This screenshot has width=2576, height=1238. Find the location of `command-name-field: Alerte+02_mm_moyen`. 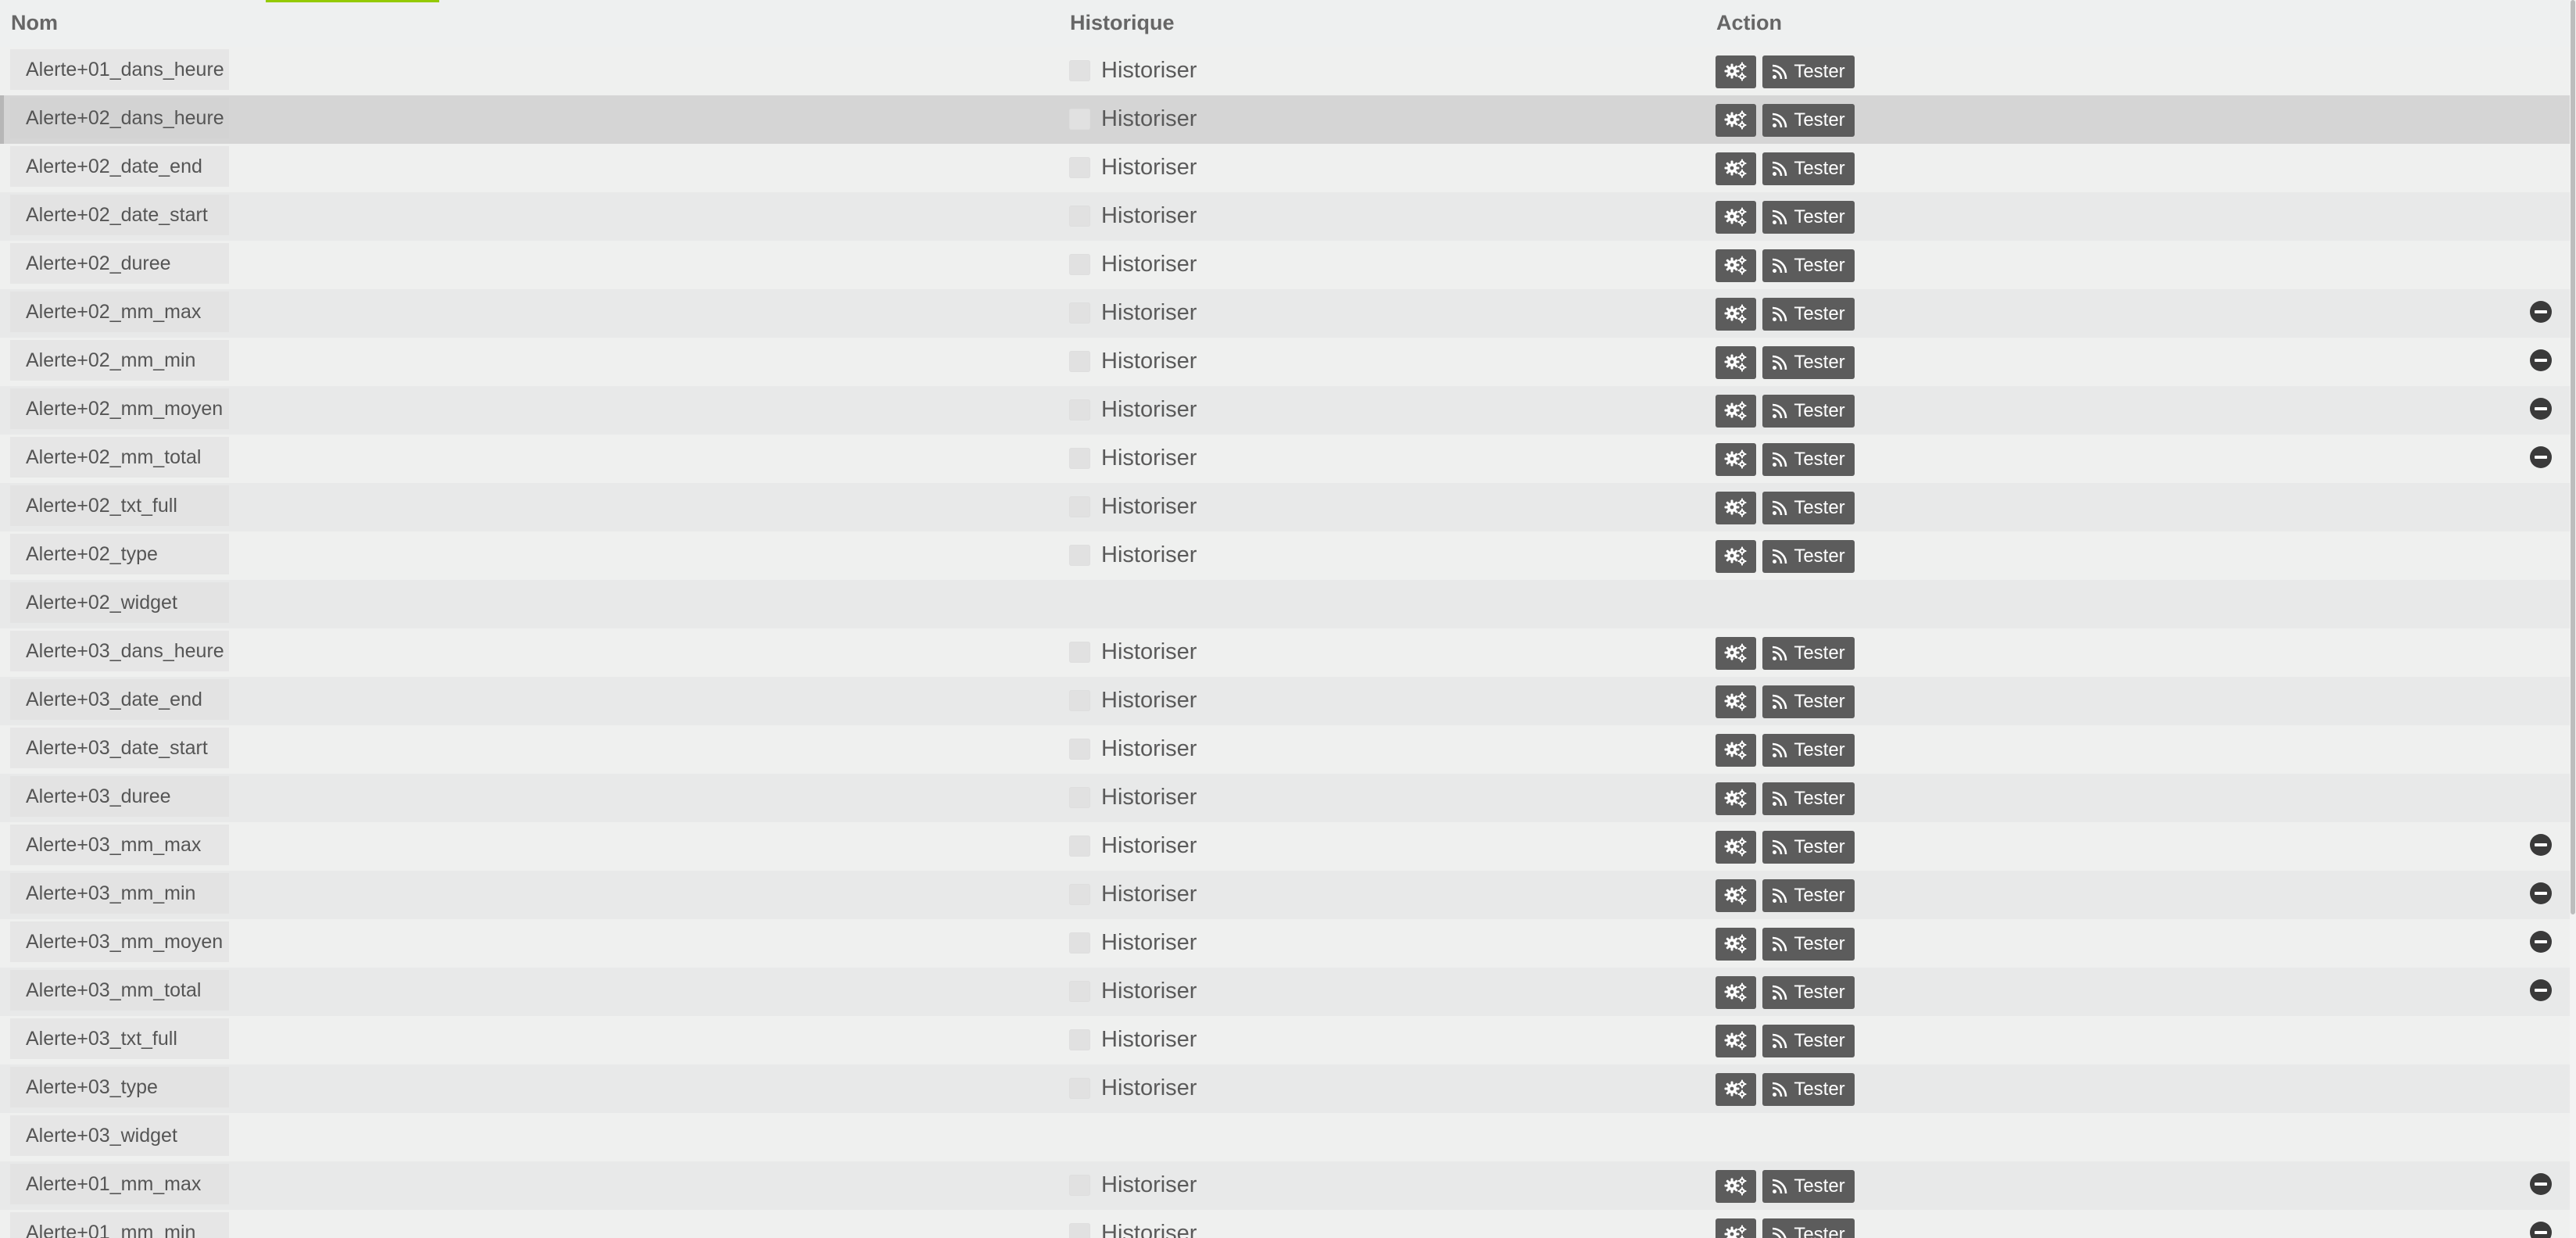

command-name-field: Alerte+02_mm_moyen is located at coordinates (119, 408).